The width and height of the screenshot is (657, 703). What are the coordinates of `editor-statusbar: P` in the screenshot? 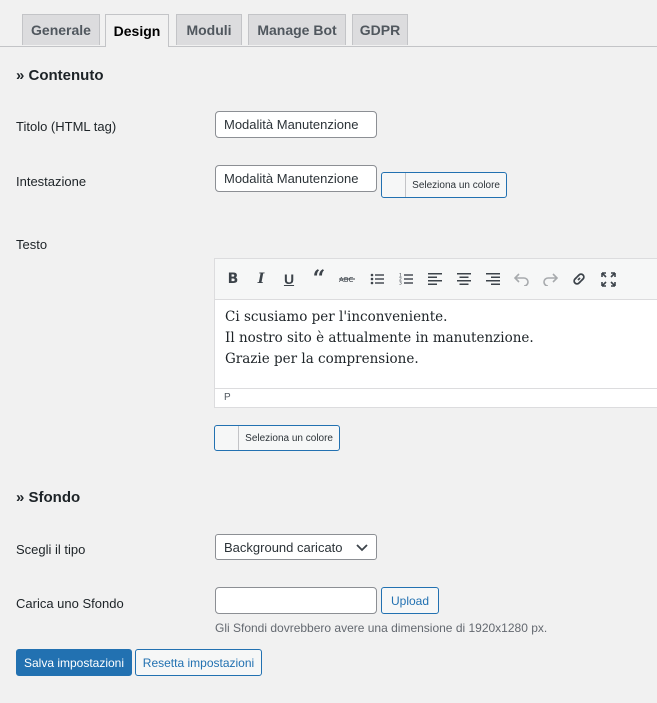 It's located at (436, 397).